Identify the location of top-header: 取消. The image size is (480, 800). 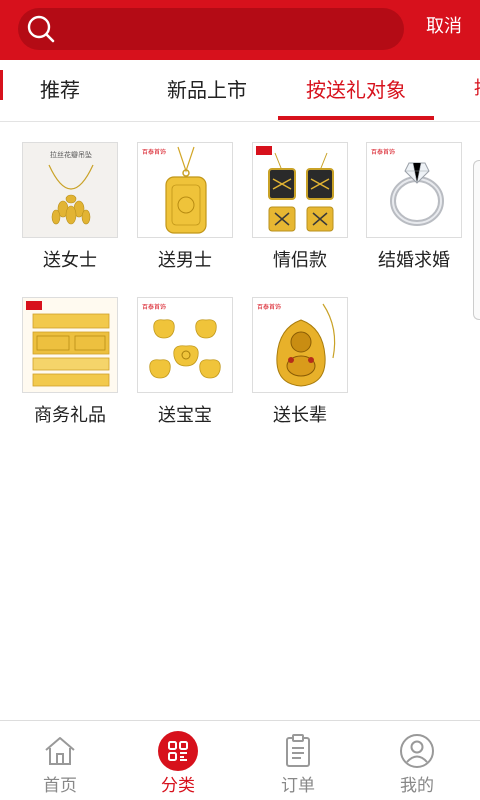
(240, 30).